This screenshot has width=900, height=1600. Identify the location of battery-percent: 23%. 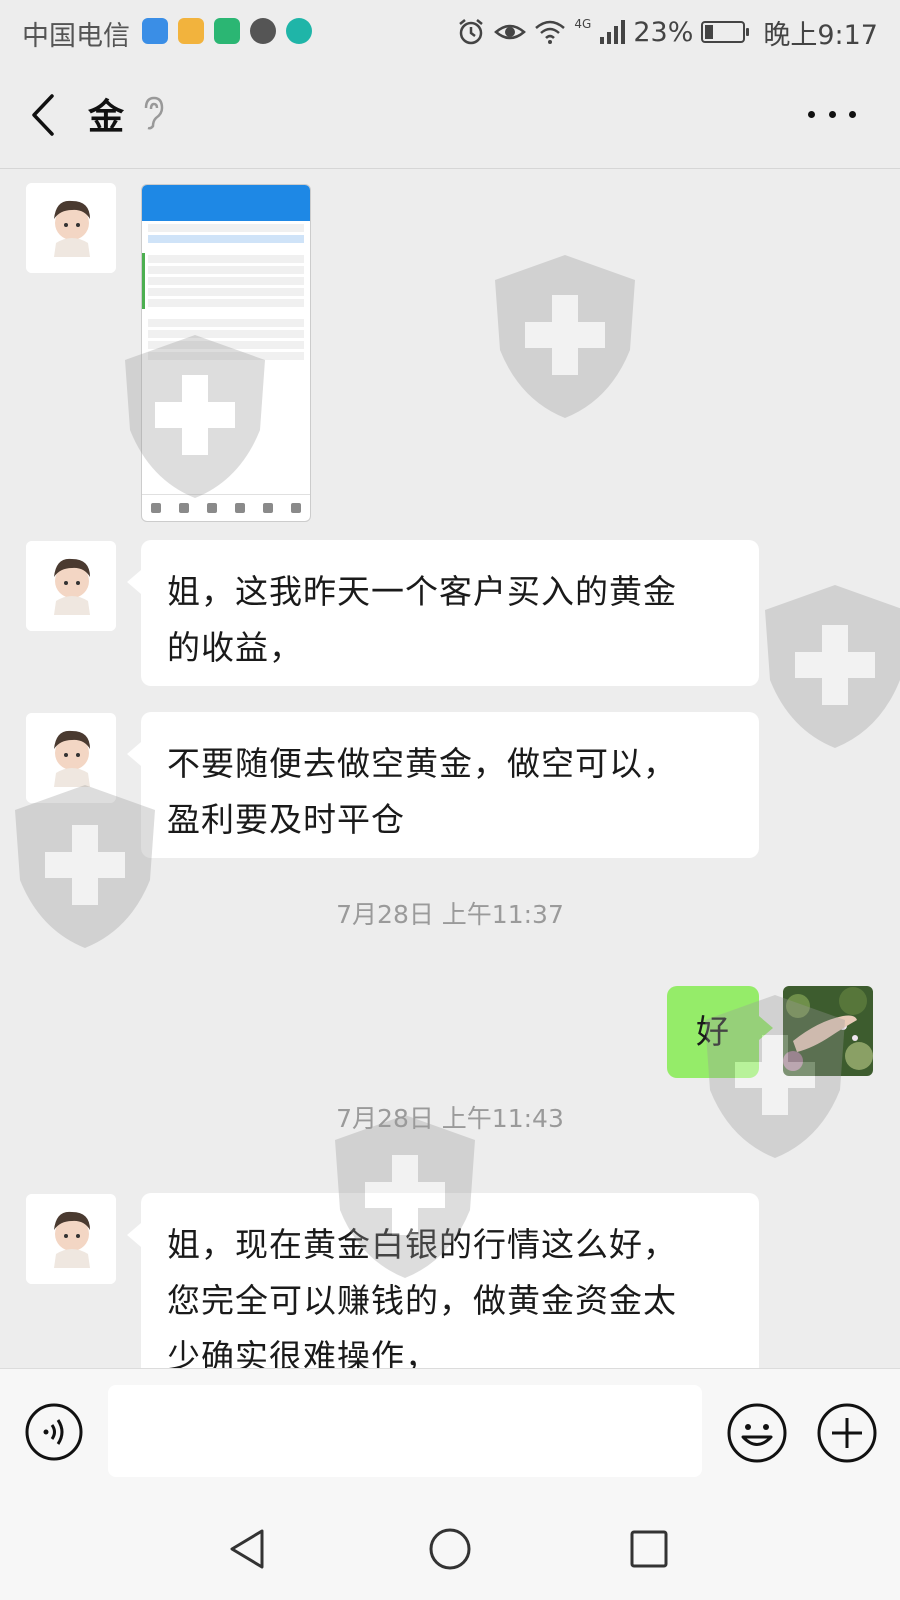
(663, 32).